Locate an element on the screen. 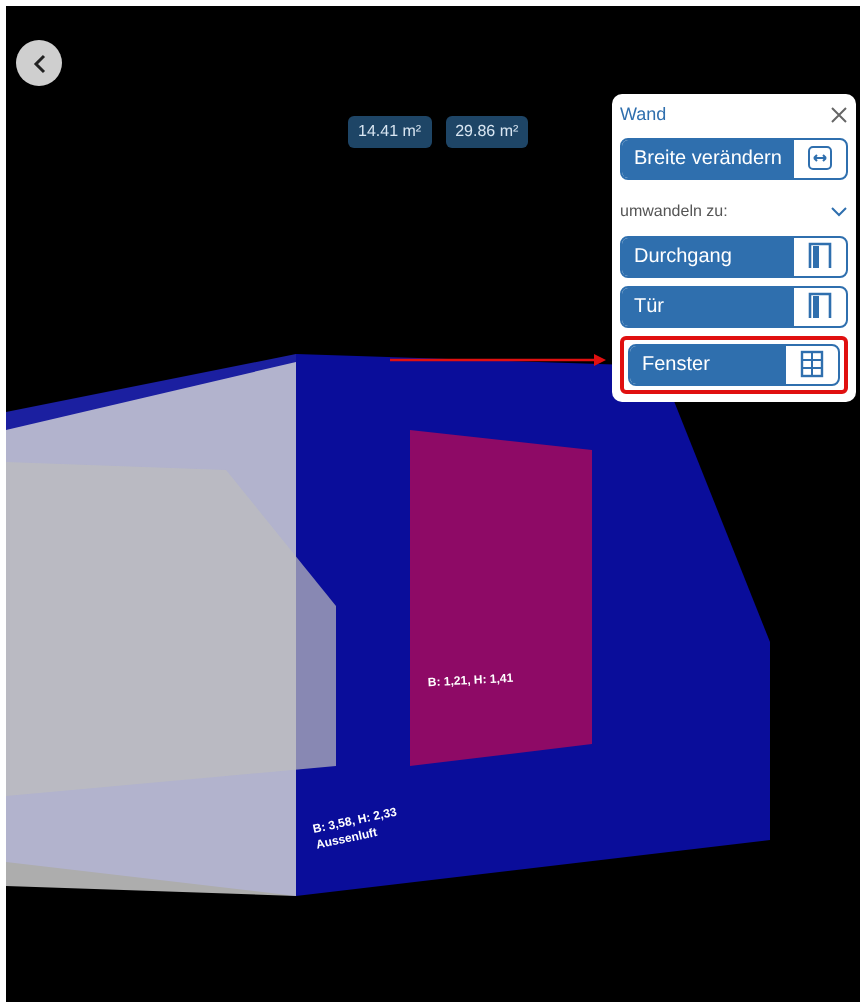  option-button: Tür is located at coordinates (734, 306).